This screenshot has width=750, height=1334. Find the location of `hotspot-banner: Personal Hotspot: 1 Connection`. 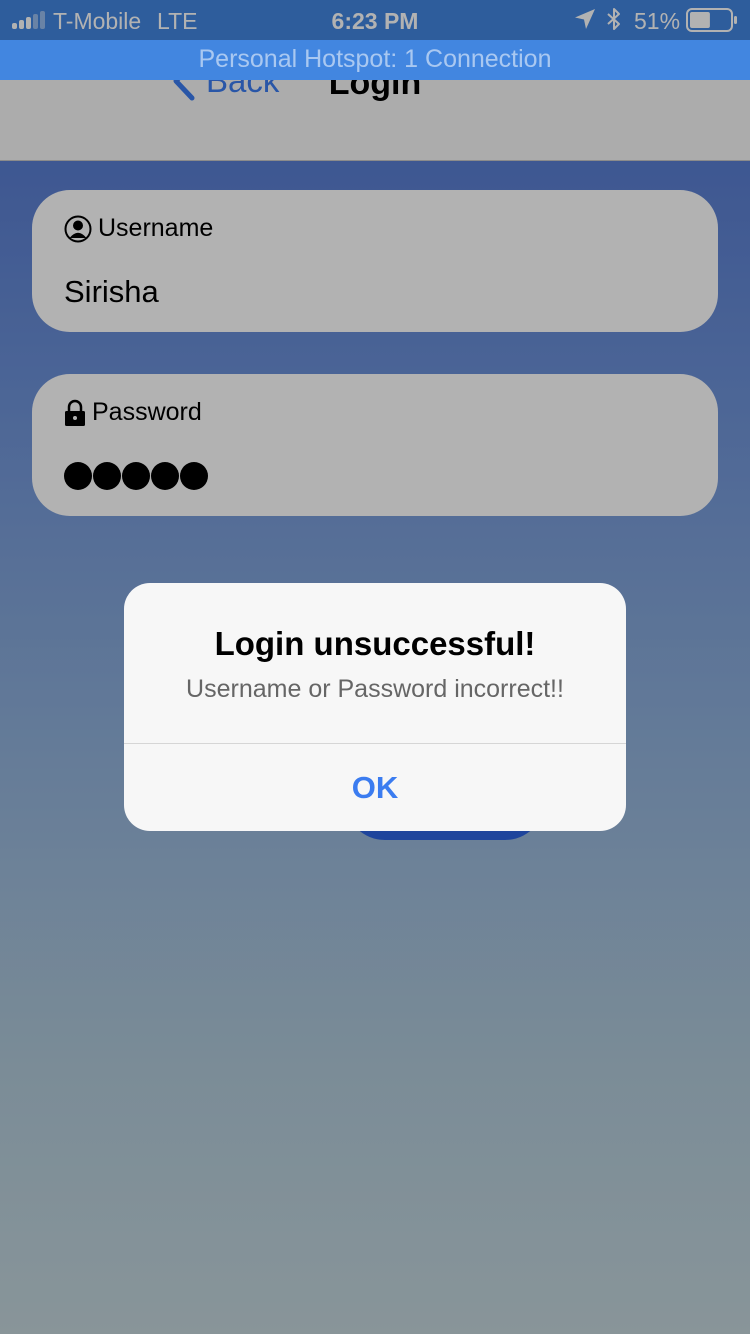

hotspot-banner: Personal Hotspot: 1 Connection is located at coordinates (375, 60).